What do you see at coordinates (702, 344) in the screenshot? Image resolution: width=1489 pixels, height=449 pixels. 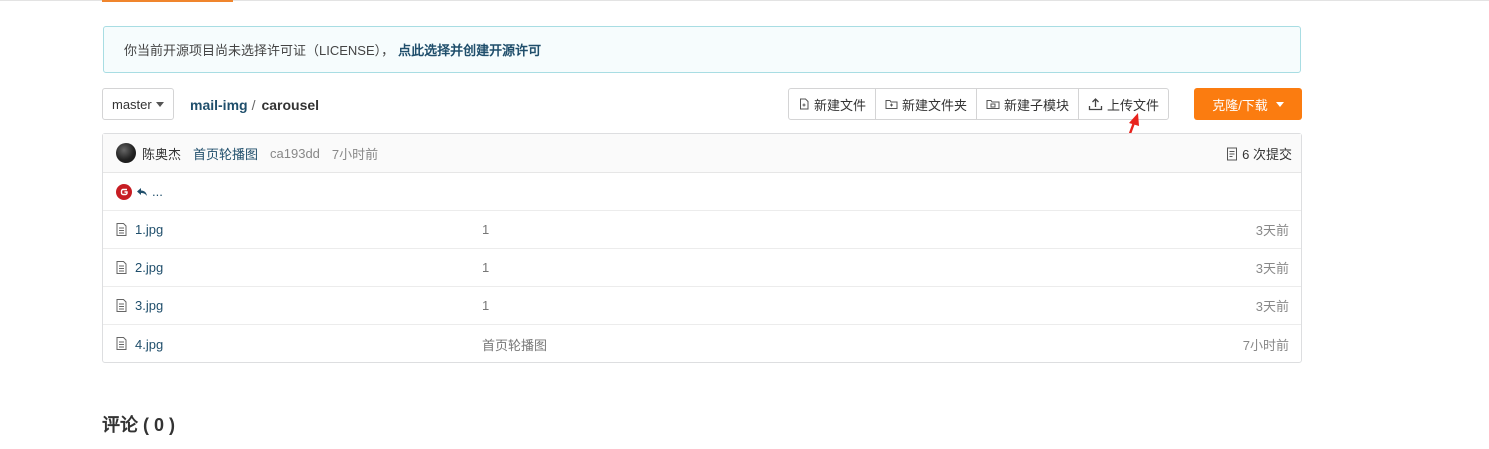 I see `table-row: 4.jpg 首页轮播图 7小时前` at bounding box center [702, 344].